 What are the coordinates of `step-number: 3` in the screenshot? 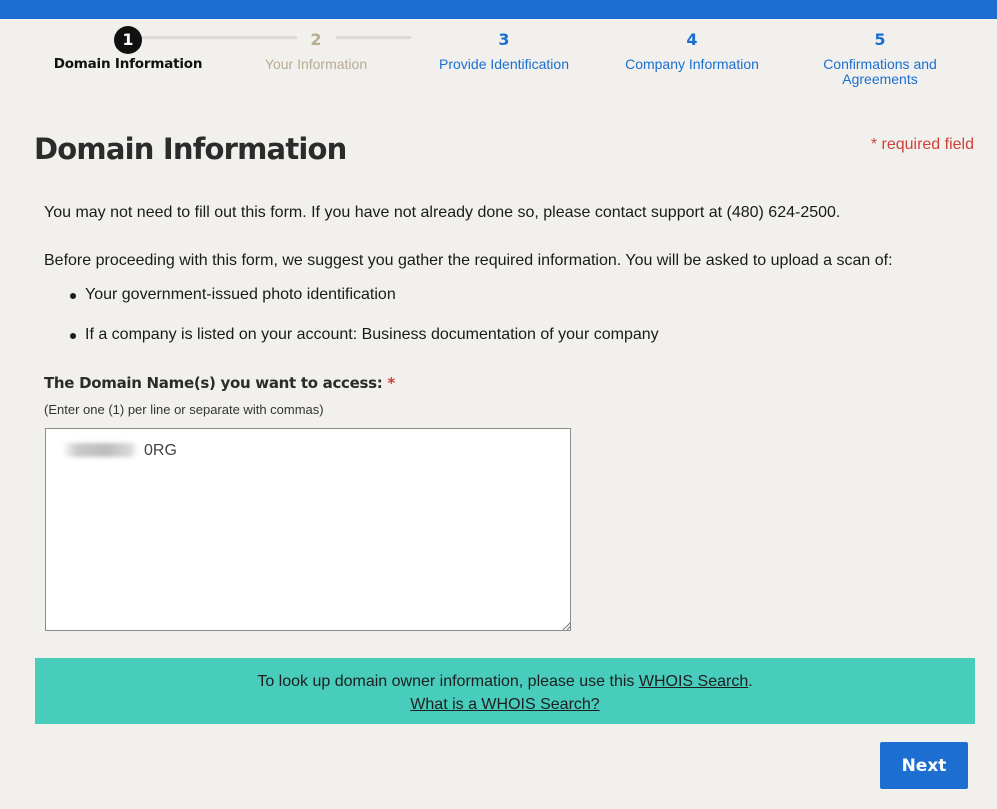 It's located at (504, 40).